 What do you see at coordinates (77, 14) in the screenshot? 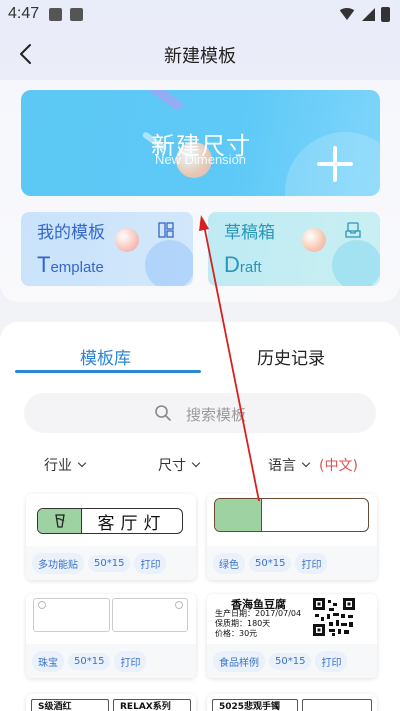
I see `app-notification-icon` at bounding box center [77, 14].